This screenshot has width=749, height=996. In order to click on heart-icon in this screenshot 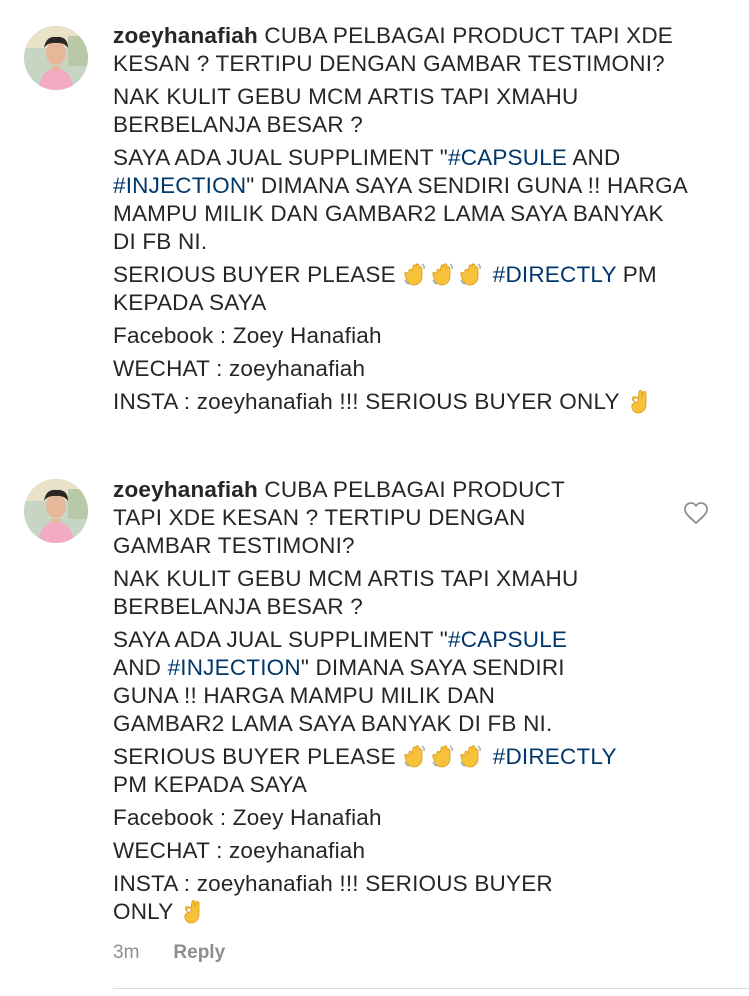, I will do `click(696, 513)`.